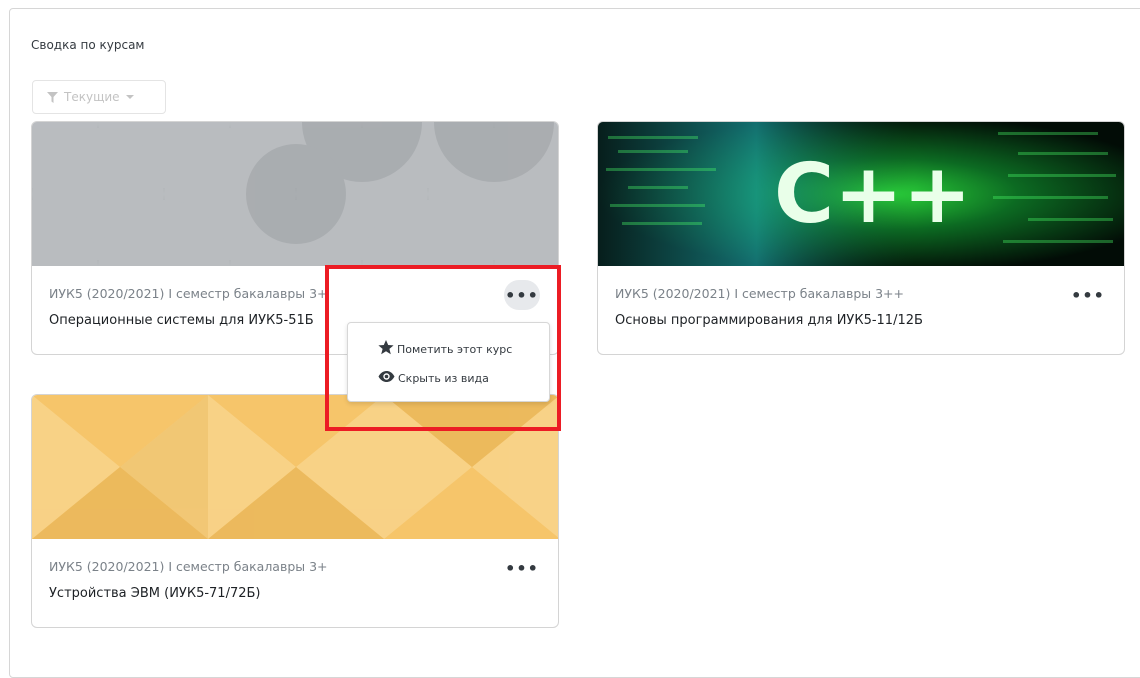 Image resolution: width=1140 pixels, height=678 pixels. What do you see at coordinates (769, 320) in the screenshot?
I see `course-title-link: Основы программирования для ИУК5-11/12Б` at bounding box center [769, 320].